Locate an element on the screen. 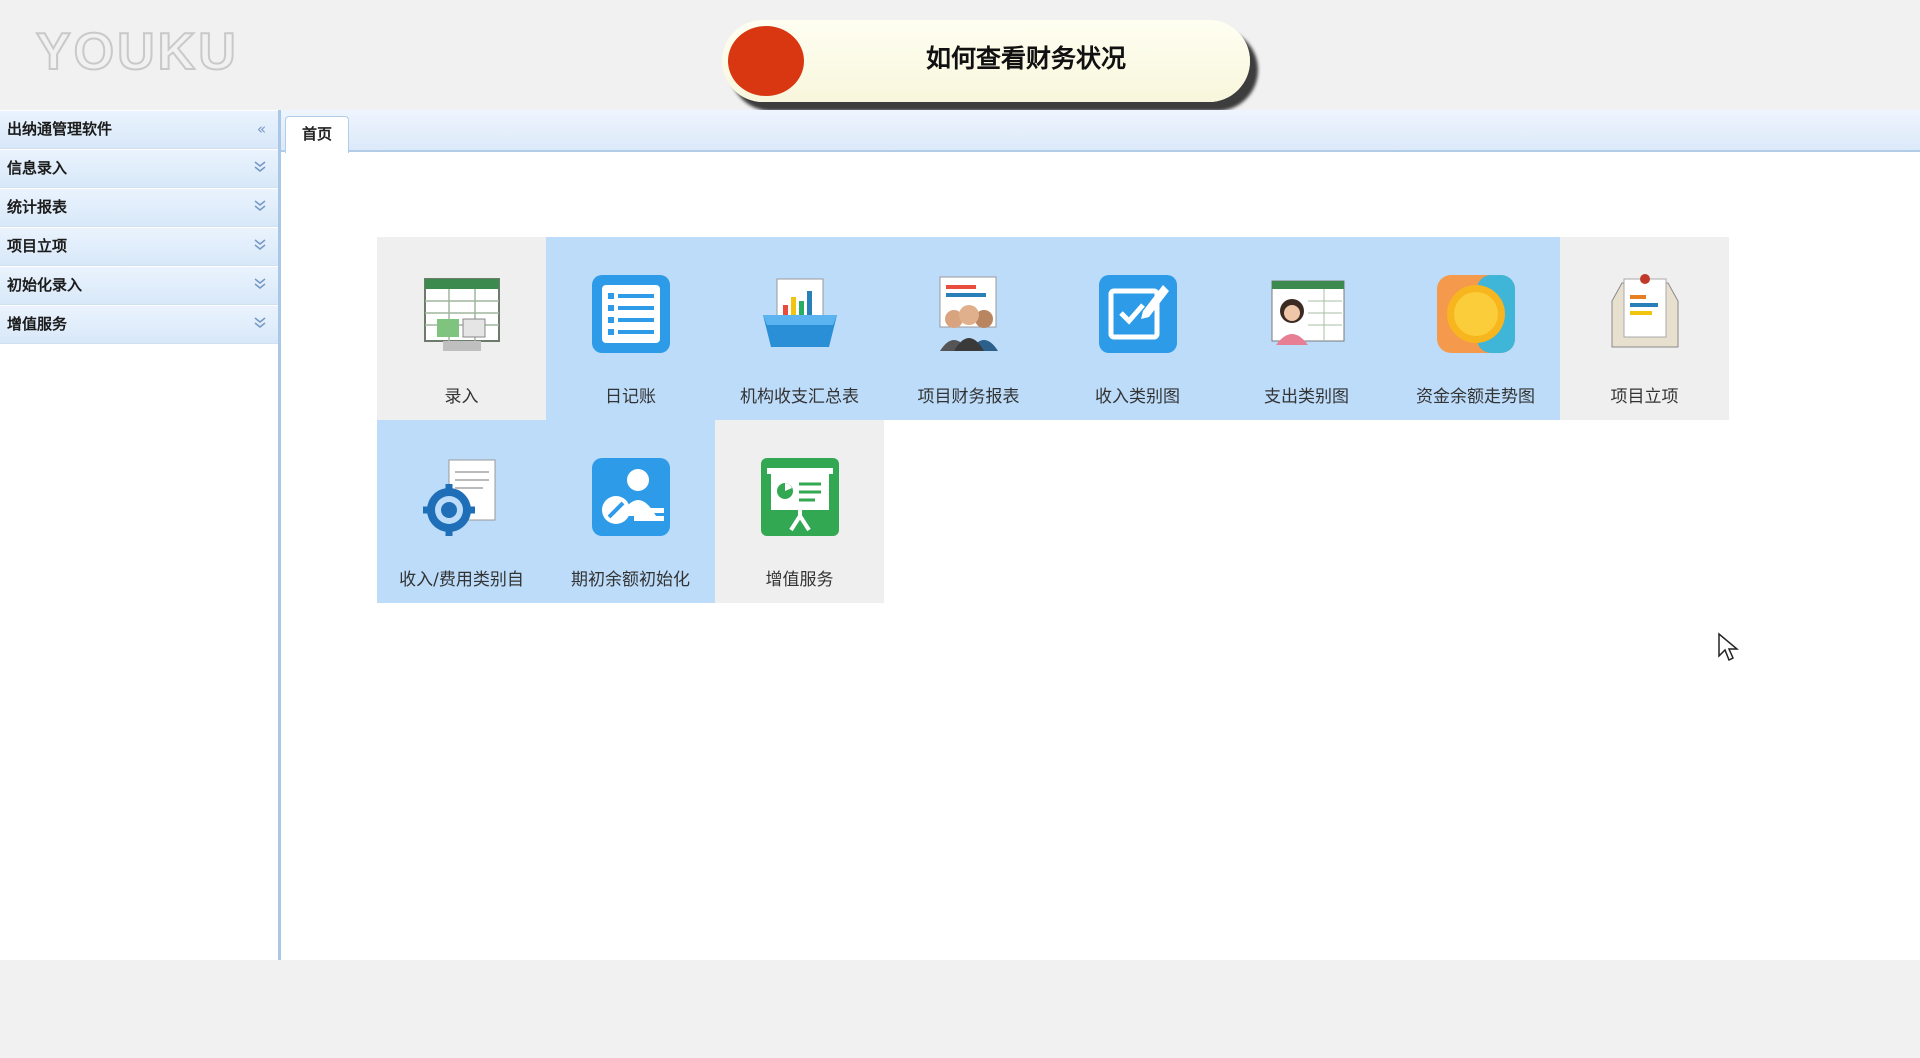 The image size is (1920, 1058). tile-income-expense-custom: 收入/费用类别自 is located at coordinates (461, 511).